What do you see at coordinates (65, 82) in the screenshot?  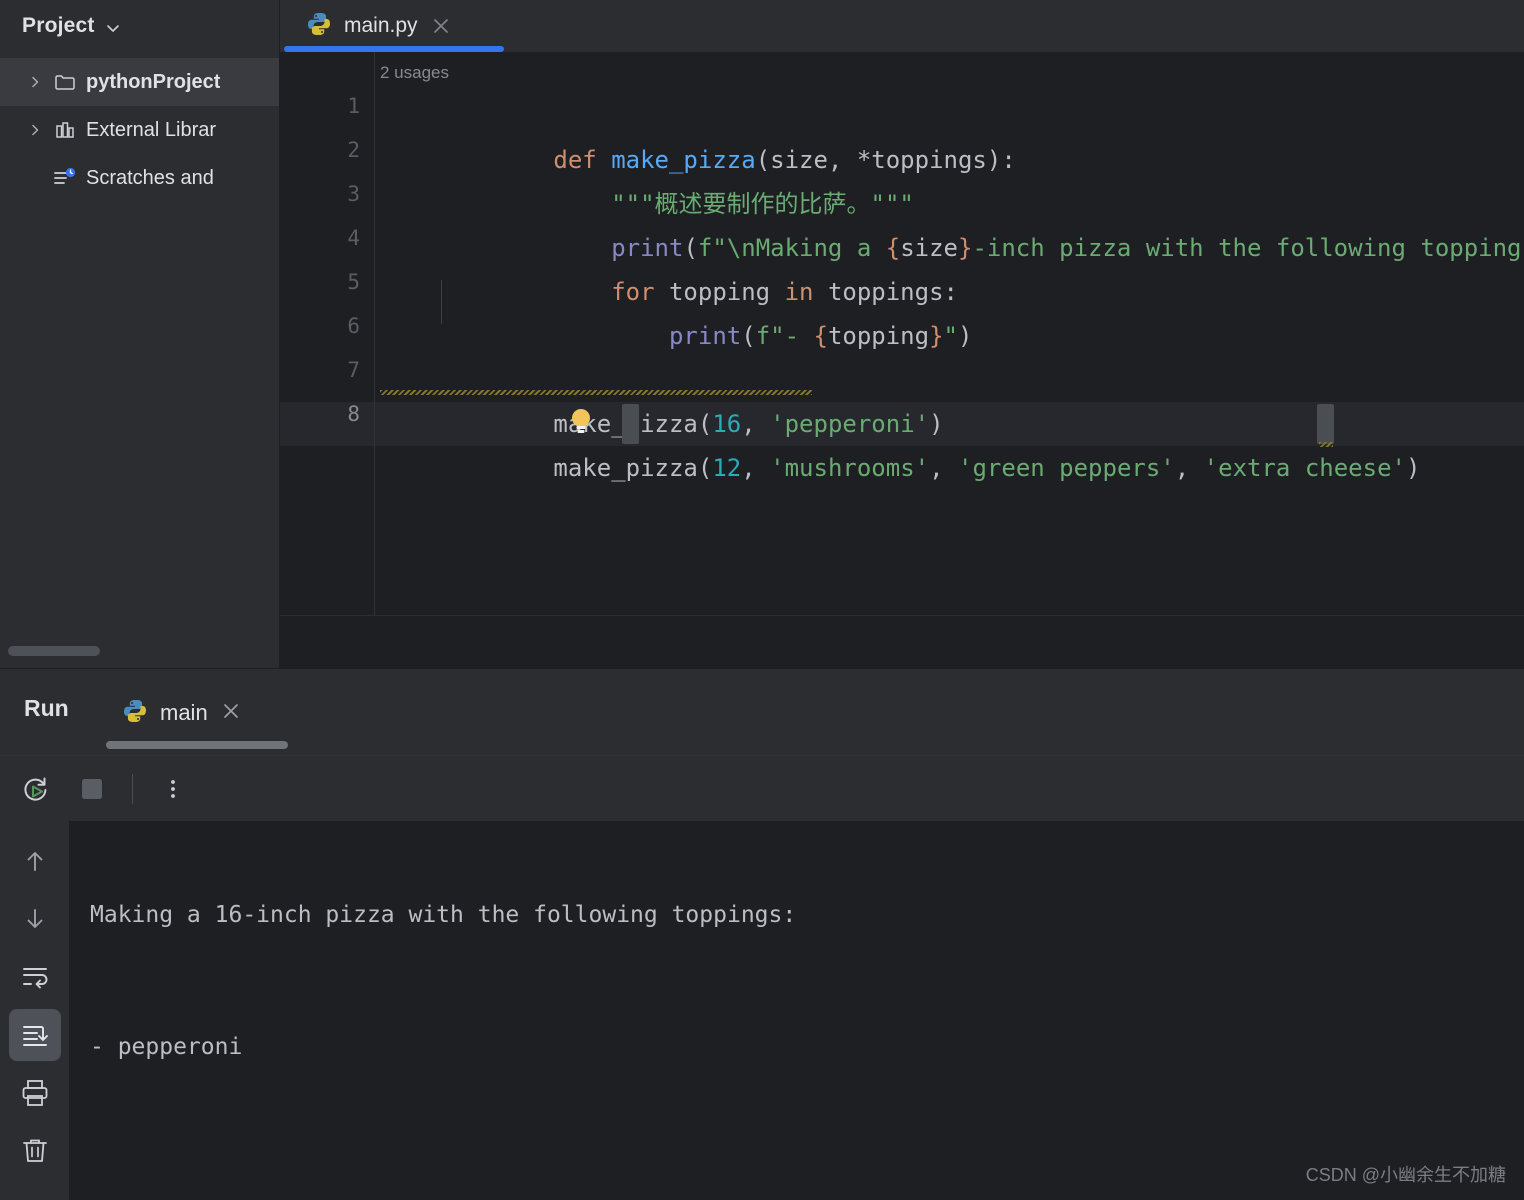 I see `folder-icon` at bounding box center [65, 82].